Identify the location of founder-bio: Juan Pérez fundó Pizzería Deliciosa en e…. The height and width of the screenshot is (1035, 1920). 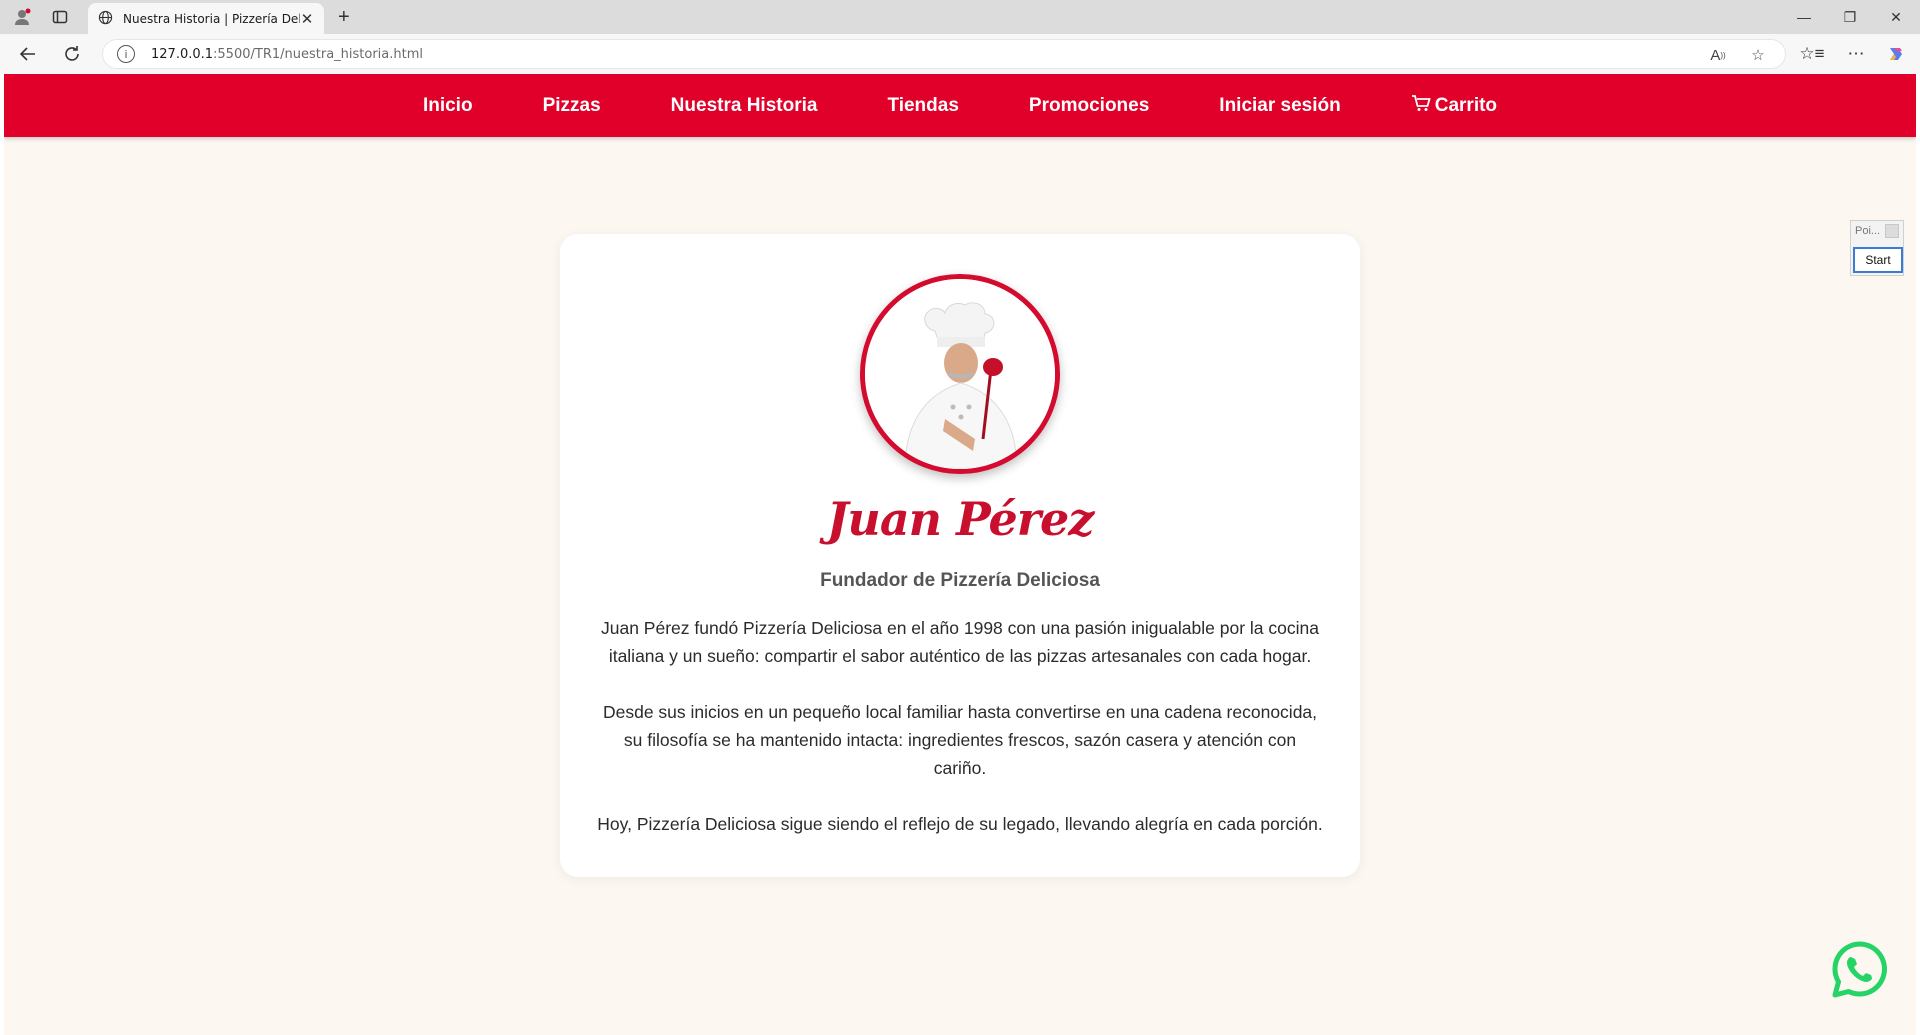
(960, 740).